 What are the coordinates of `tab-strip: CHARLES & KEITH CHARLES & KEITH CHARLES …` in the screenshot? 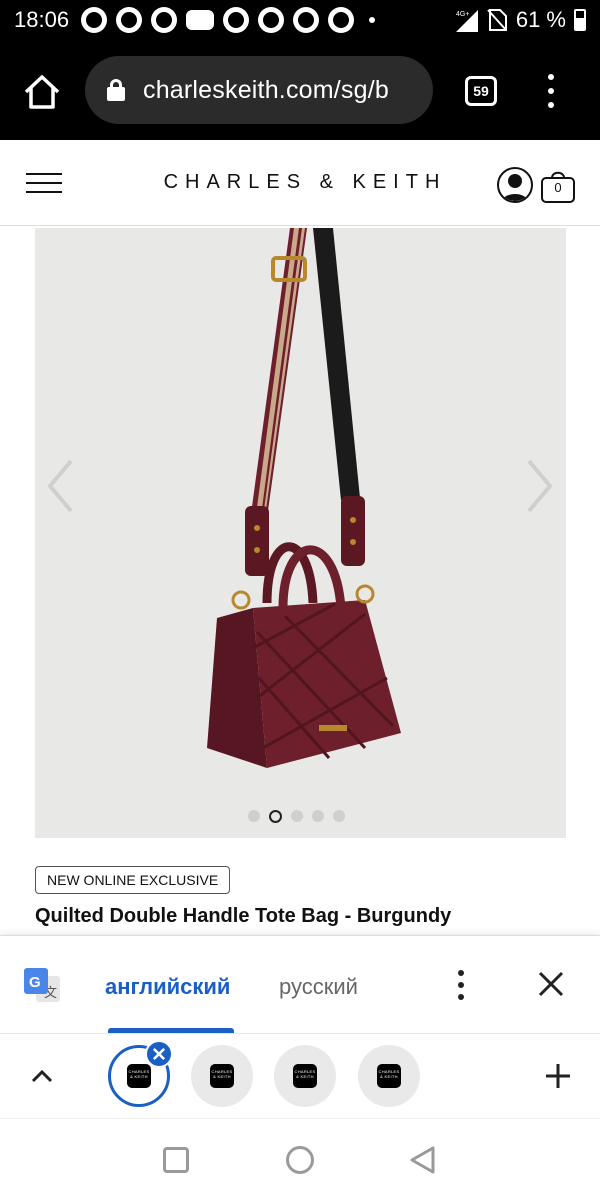 It's located at (300, 1075).